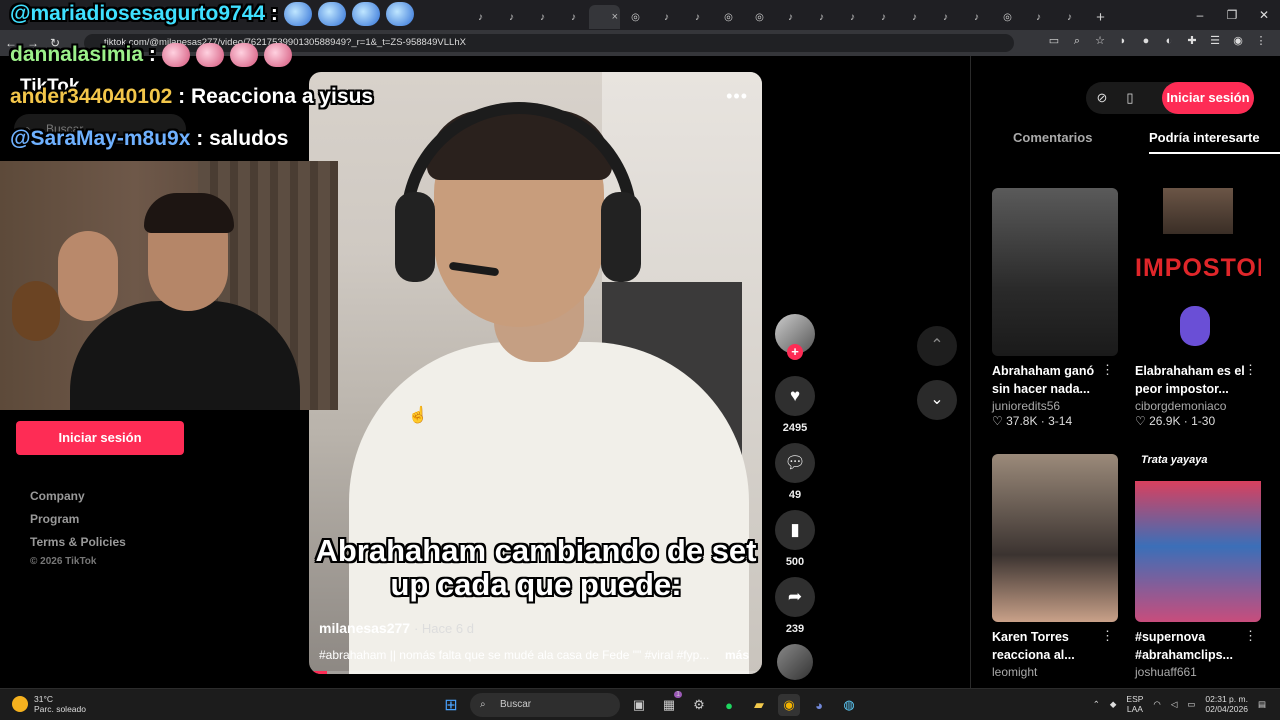 The height and width of the screenshot is (720, 1280). I want to click on spotify-icon: ●, so click(729, 705).